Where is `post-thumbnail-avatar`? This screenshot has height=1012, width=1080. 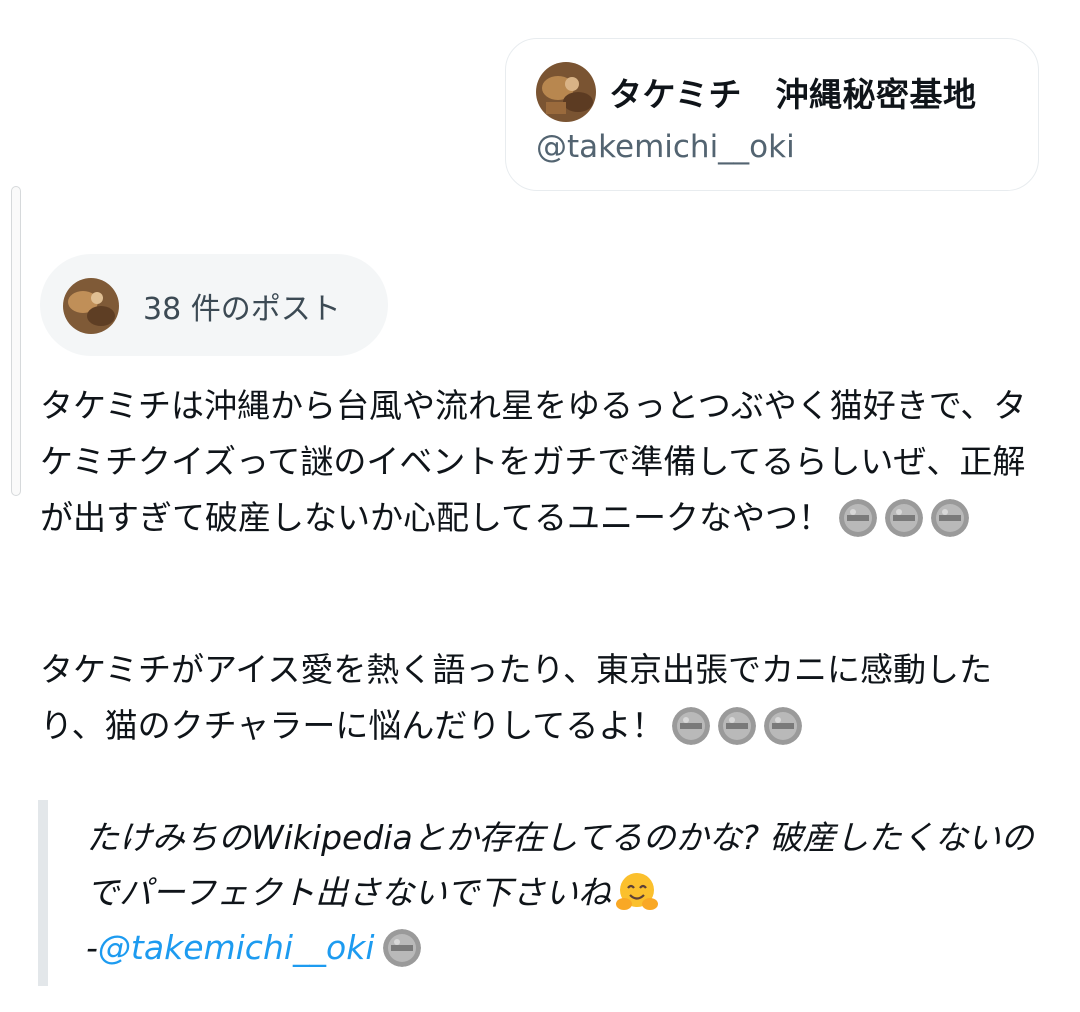 post-thumbnail-avatar is located at coordinates (91, 306).